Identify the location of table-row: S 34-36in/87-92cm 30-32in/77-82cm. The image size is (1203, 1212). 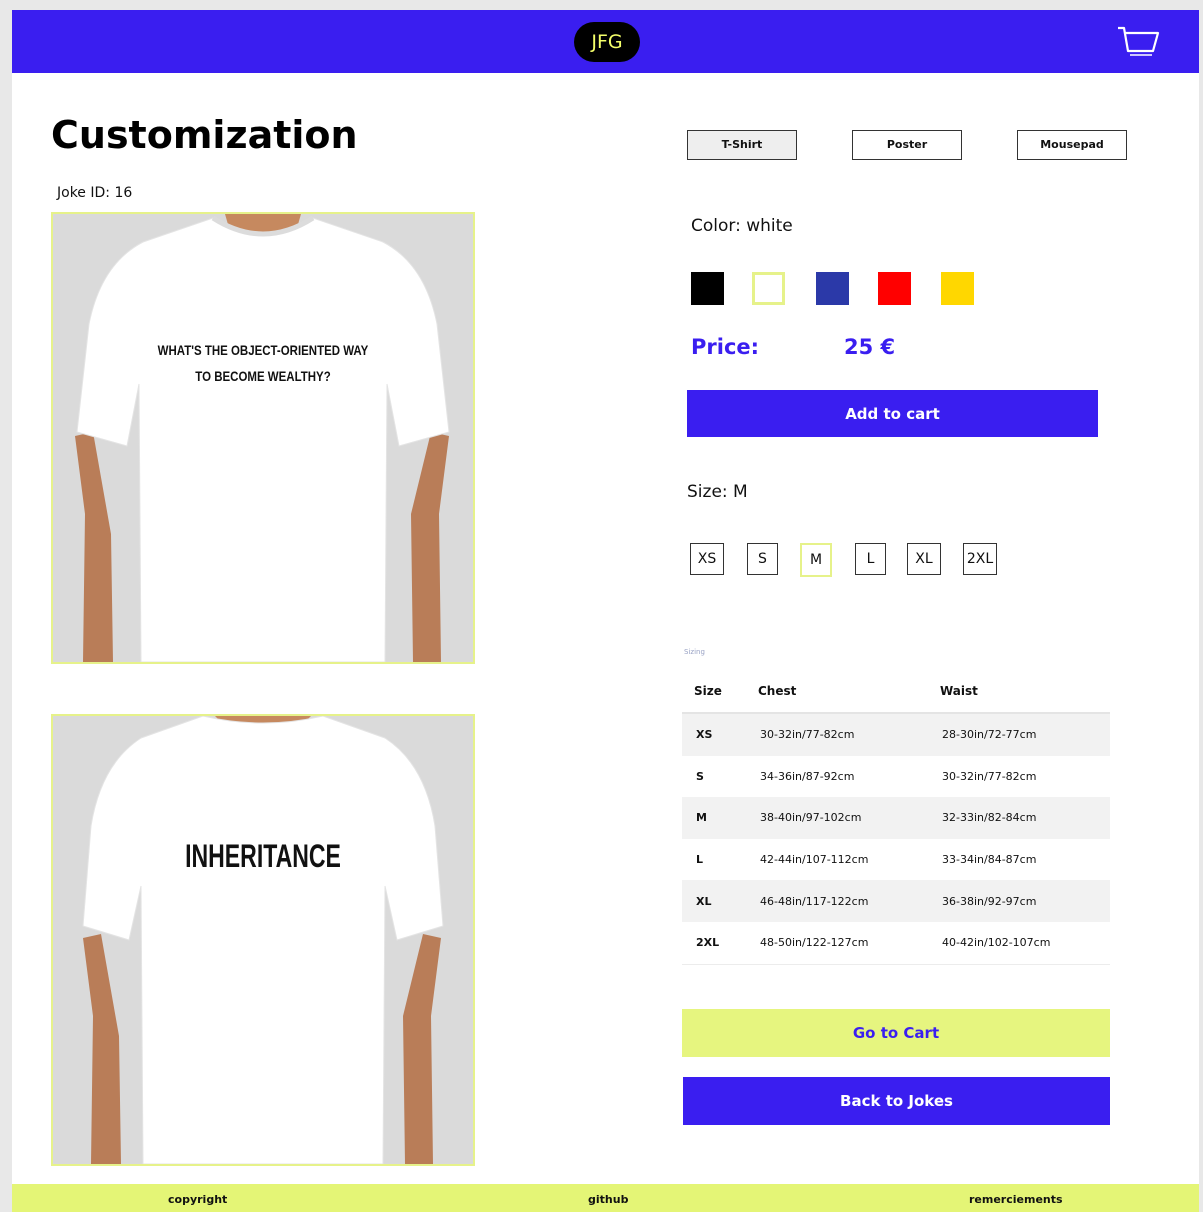
(896, 777).